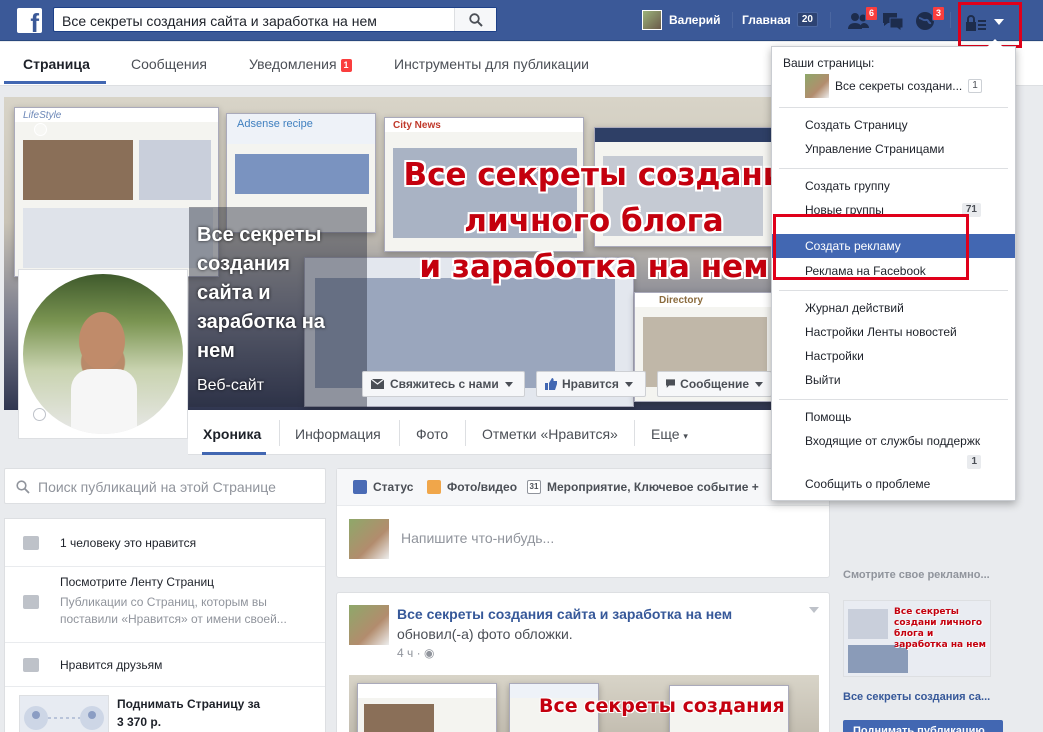 This screenshot has width=1043, height=732. Describe the element at coordinates (695, 20) in the screenshot. I see `user-name: Валерий` at that location.